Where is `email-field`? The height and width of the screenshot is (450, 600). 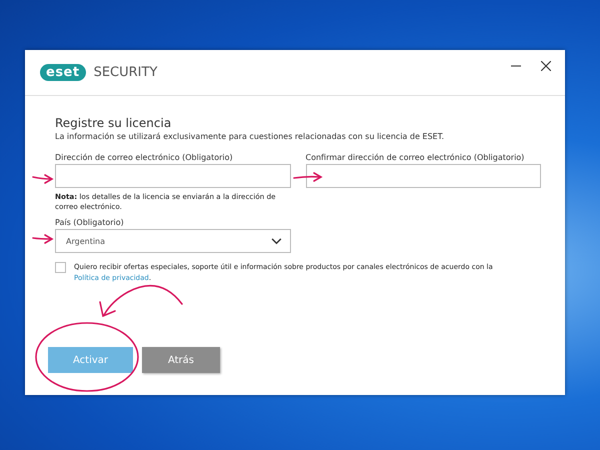
email-field is located at coordinates (172, 176).